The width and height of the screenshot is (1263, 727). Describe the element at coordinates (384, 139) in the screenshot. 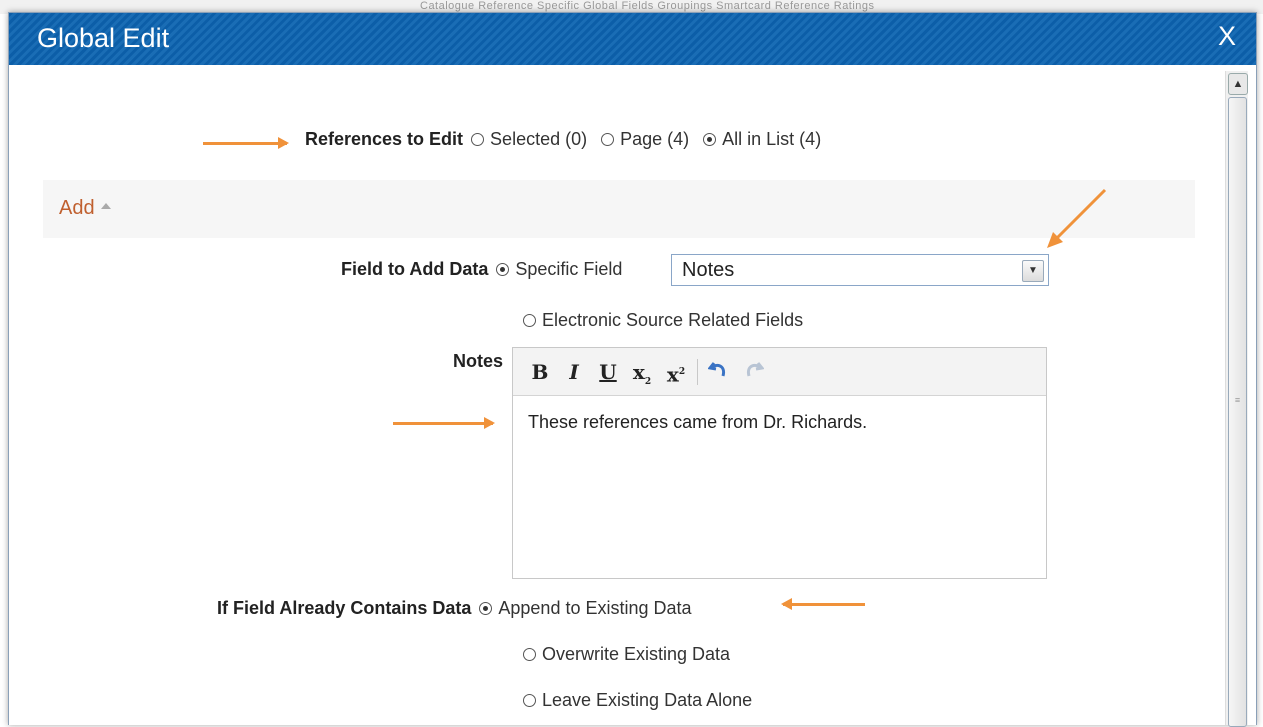

I see `references-to-edit-label: References to Edit` at that location.